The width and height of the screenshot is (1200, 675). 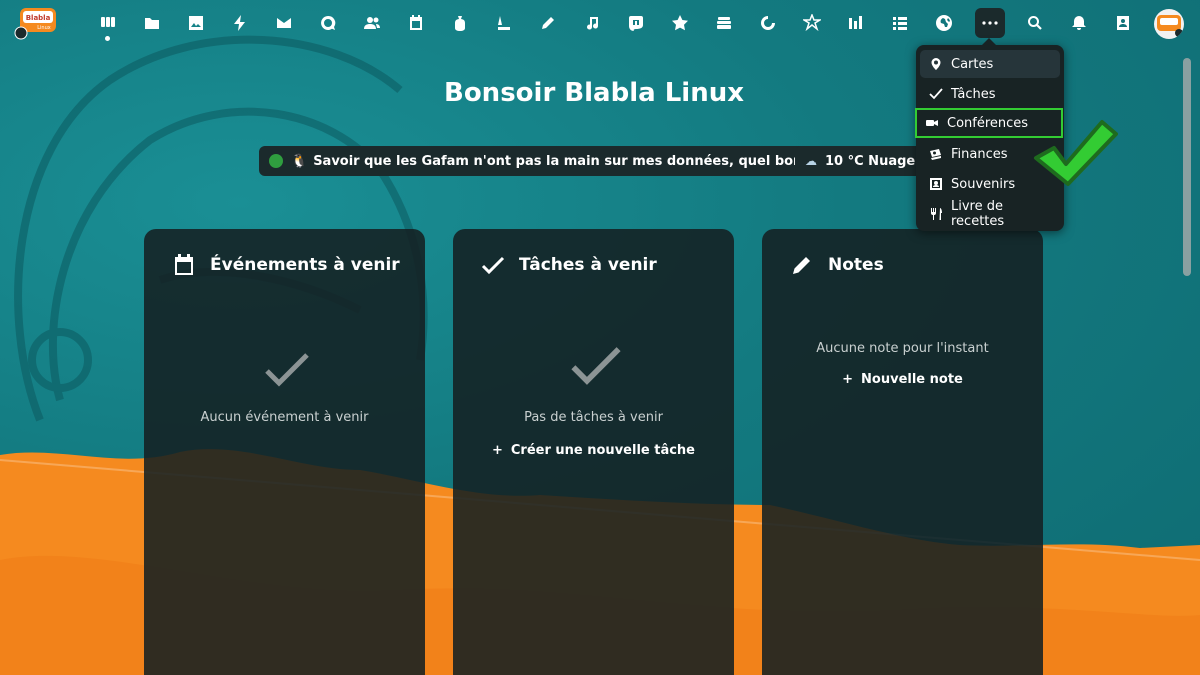 I want to click on notes-icon, so click(x=548, y=23).